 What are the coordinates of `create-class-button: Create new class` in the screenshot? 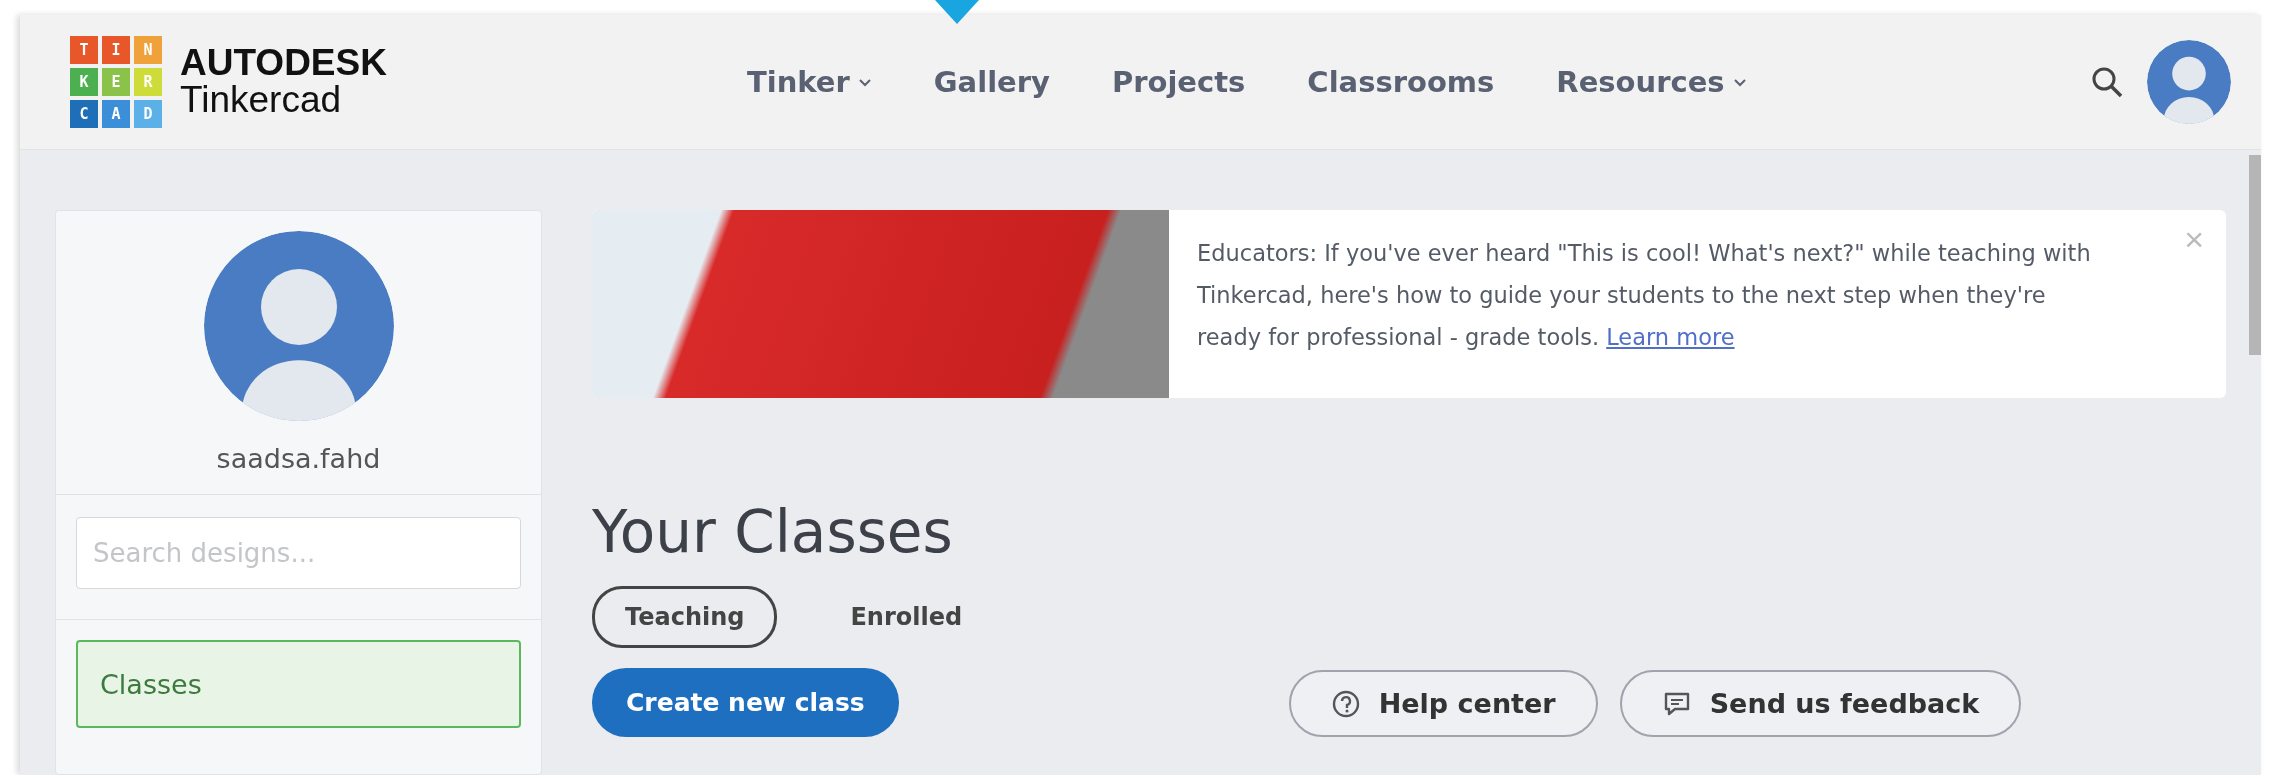 It's located at (745, 702).